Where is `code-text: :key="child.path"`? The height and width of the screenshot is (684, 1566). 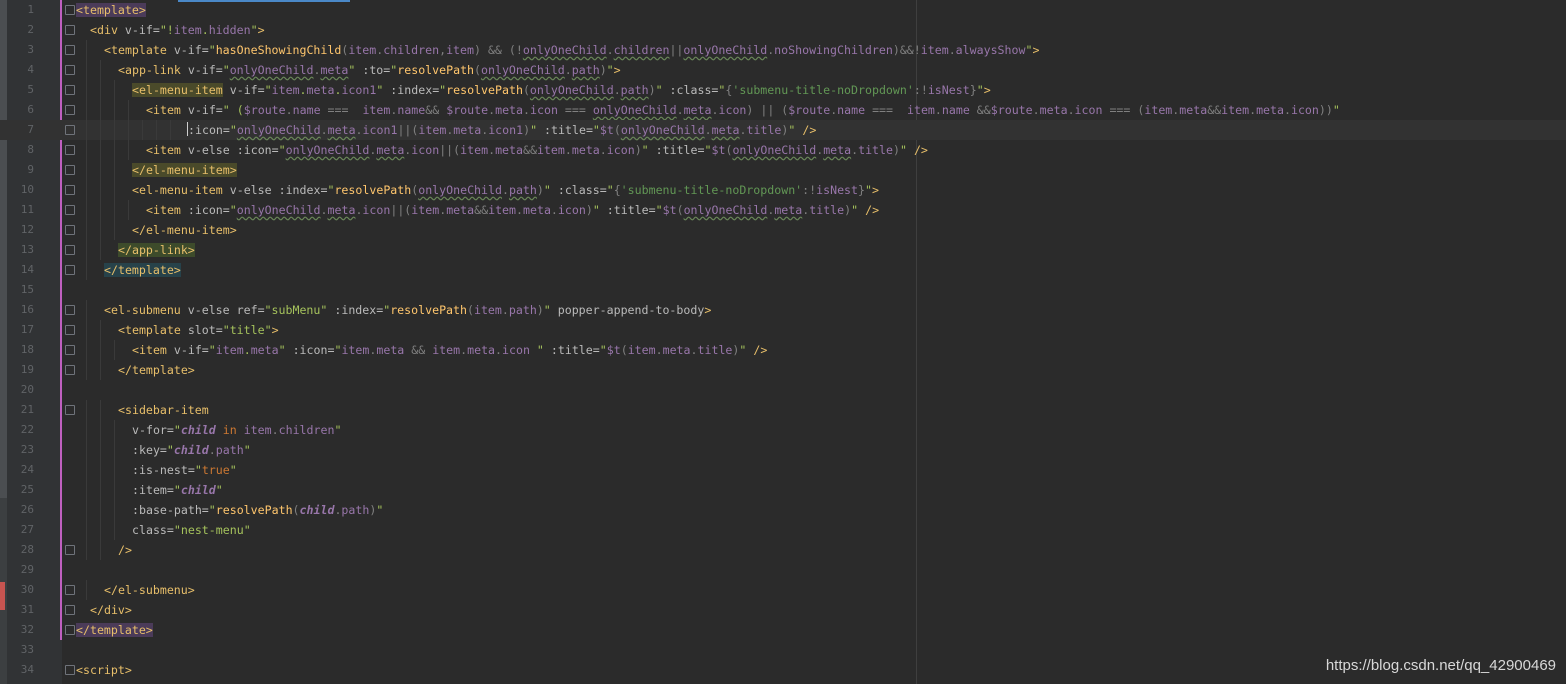 code-text: :key="child.path" is located at coordinates (191, 450).